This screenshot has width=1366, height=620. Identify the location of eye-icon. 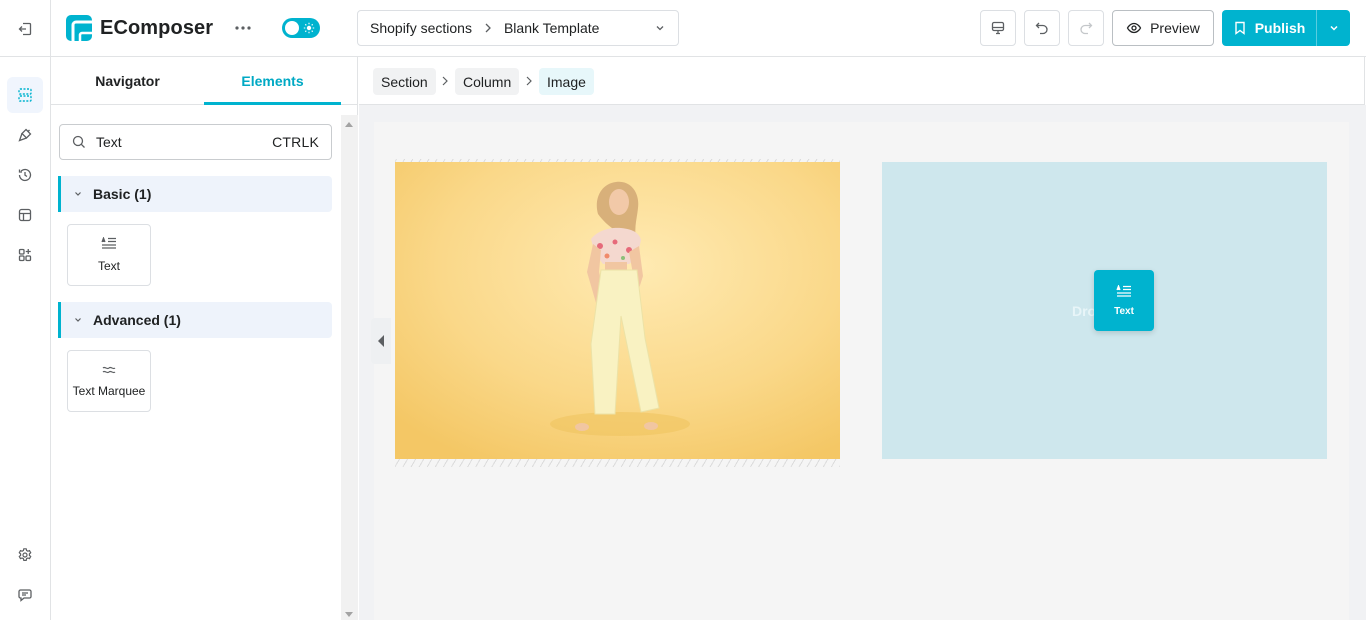
(1134, 28).